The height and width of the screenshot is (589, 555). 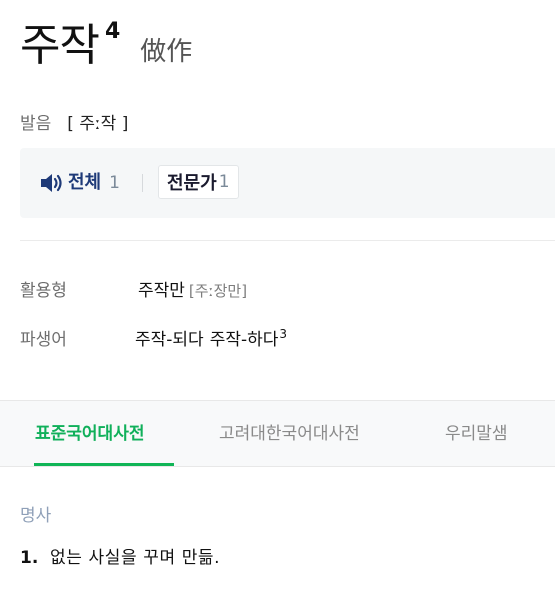 I want to click on audio-all-count: 1, so click(x=114, y=183).